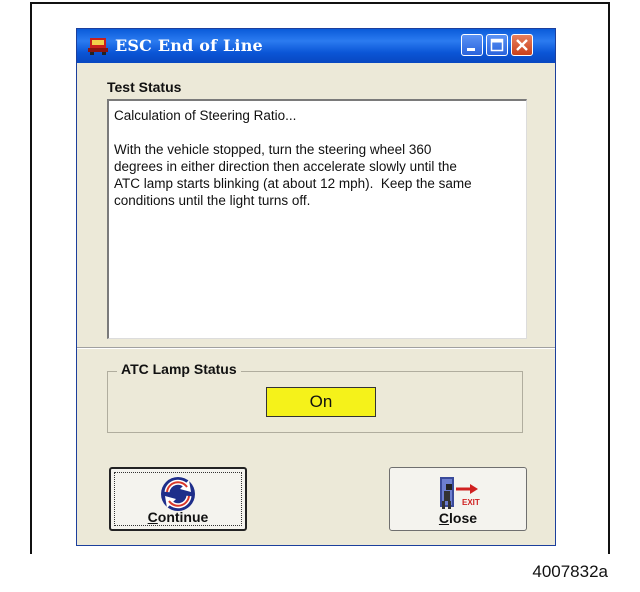 The height and width of the screenshot is (592, 640). What do you see at coordinates (458, 499) in the screenshot?
I see `close-button: EXIT Close` at bounding box center [458, 499].